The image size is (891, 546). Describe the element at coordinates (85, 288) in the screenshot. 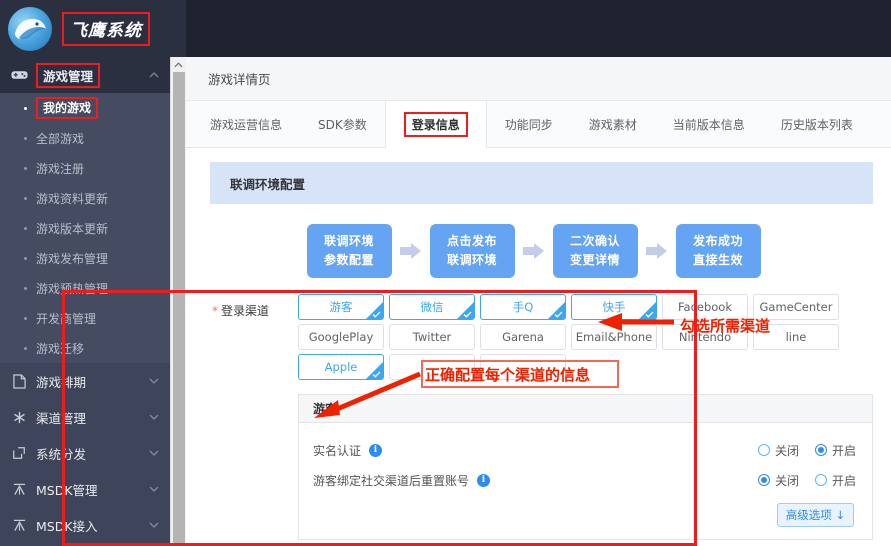

I see `sidebar-item-game-preheat-management: 游戏预热管理` at that location.